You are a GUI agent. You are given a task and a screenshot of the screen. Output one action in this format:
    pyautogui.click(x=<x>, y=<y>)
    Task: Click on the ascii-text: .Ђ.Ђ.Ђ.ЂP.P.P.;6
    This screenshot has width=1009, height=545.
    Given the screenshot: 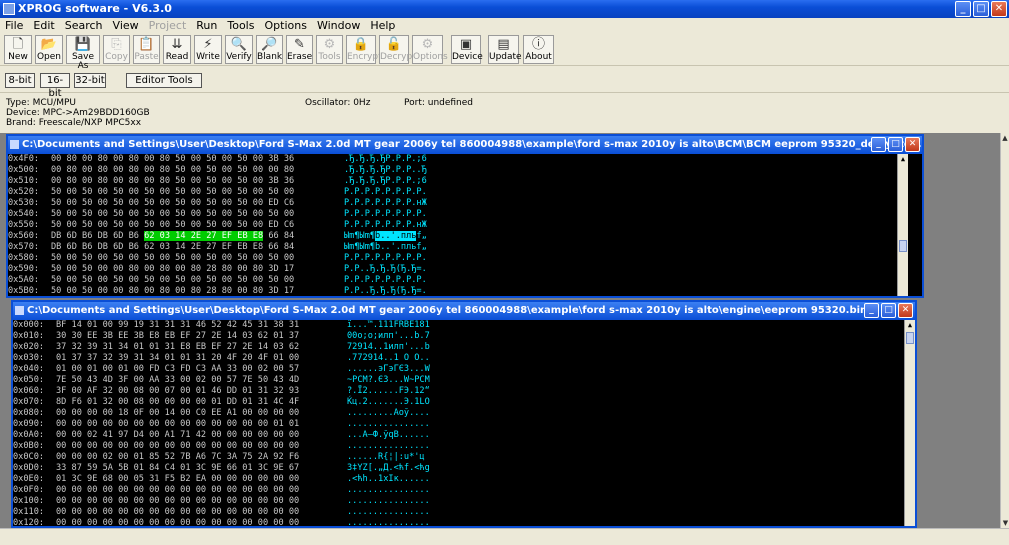 What is the action you would take?
    pyautogui.click(x=385, y=159)
    